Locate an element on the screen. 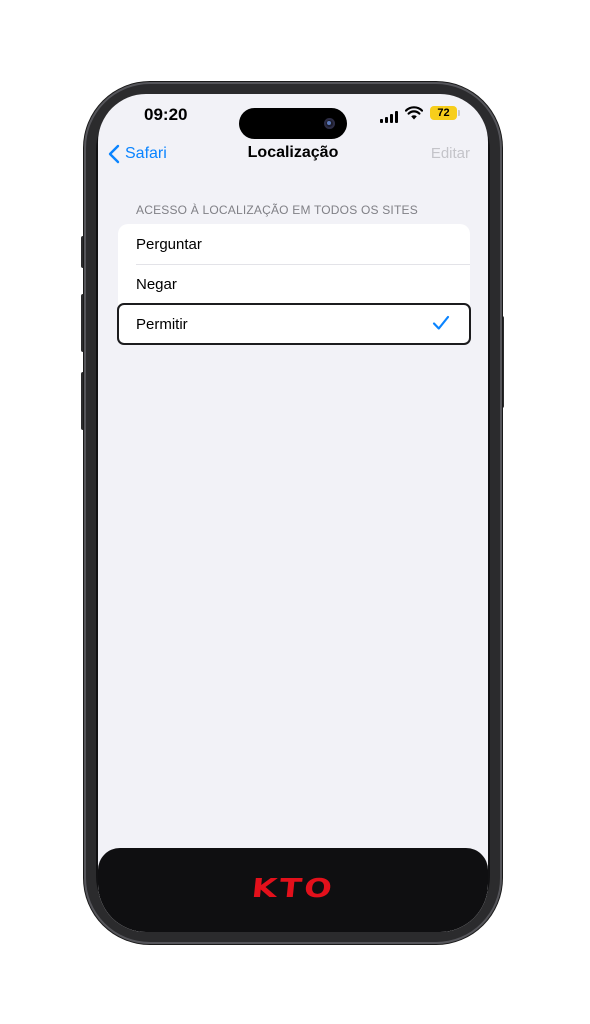  status-time: 09:20 is located at coordinates (166, 114).